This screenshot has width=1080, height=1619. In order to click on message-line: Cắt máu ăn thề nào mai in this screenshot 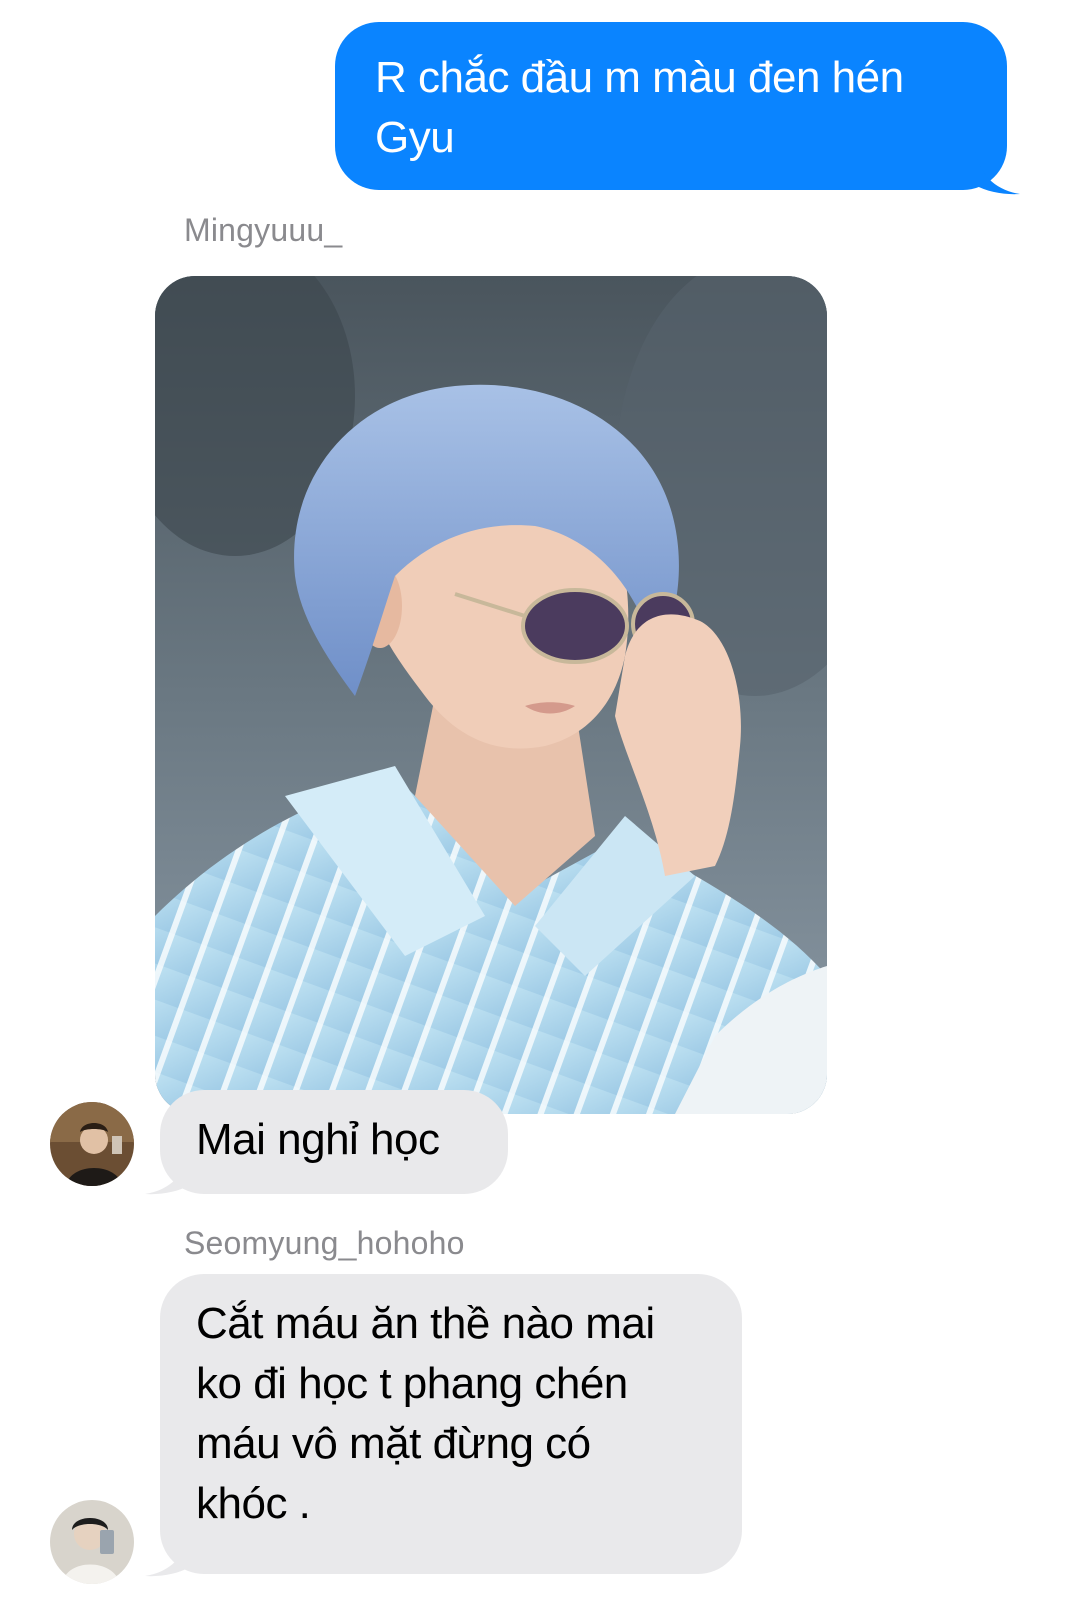, I will do `click(425, 1323)`.